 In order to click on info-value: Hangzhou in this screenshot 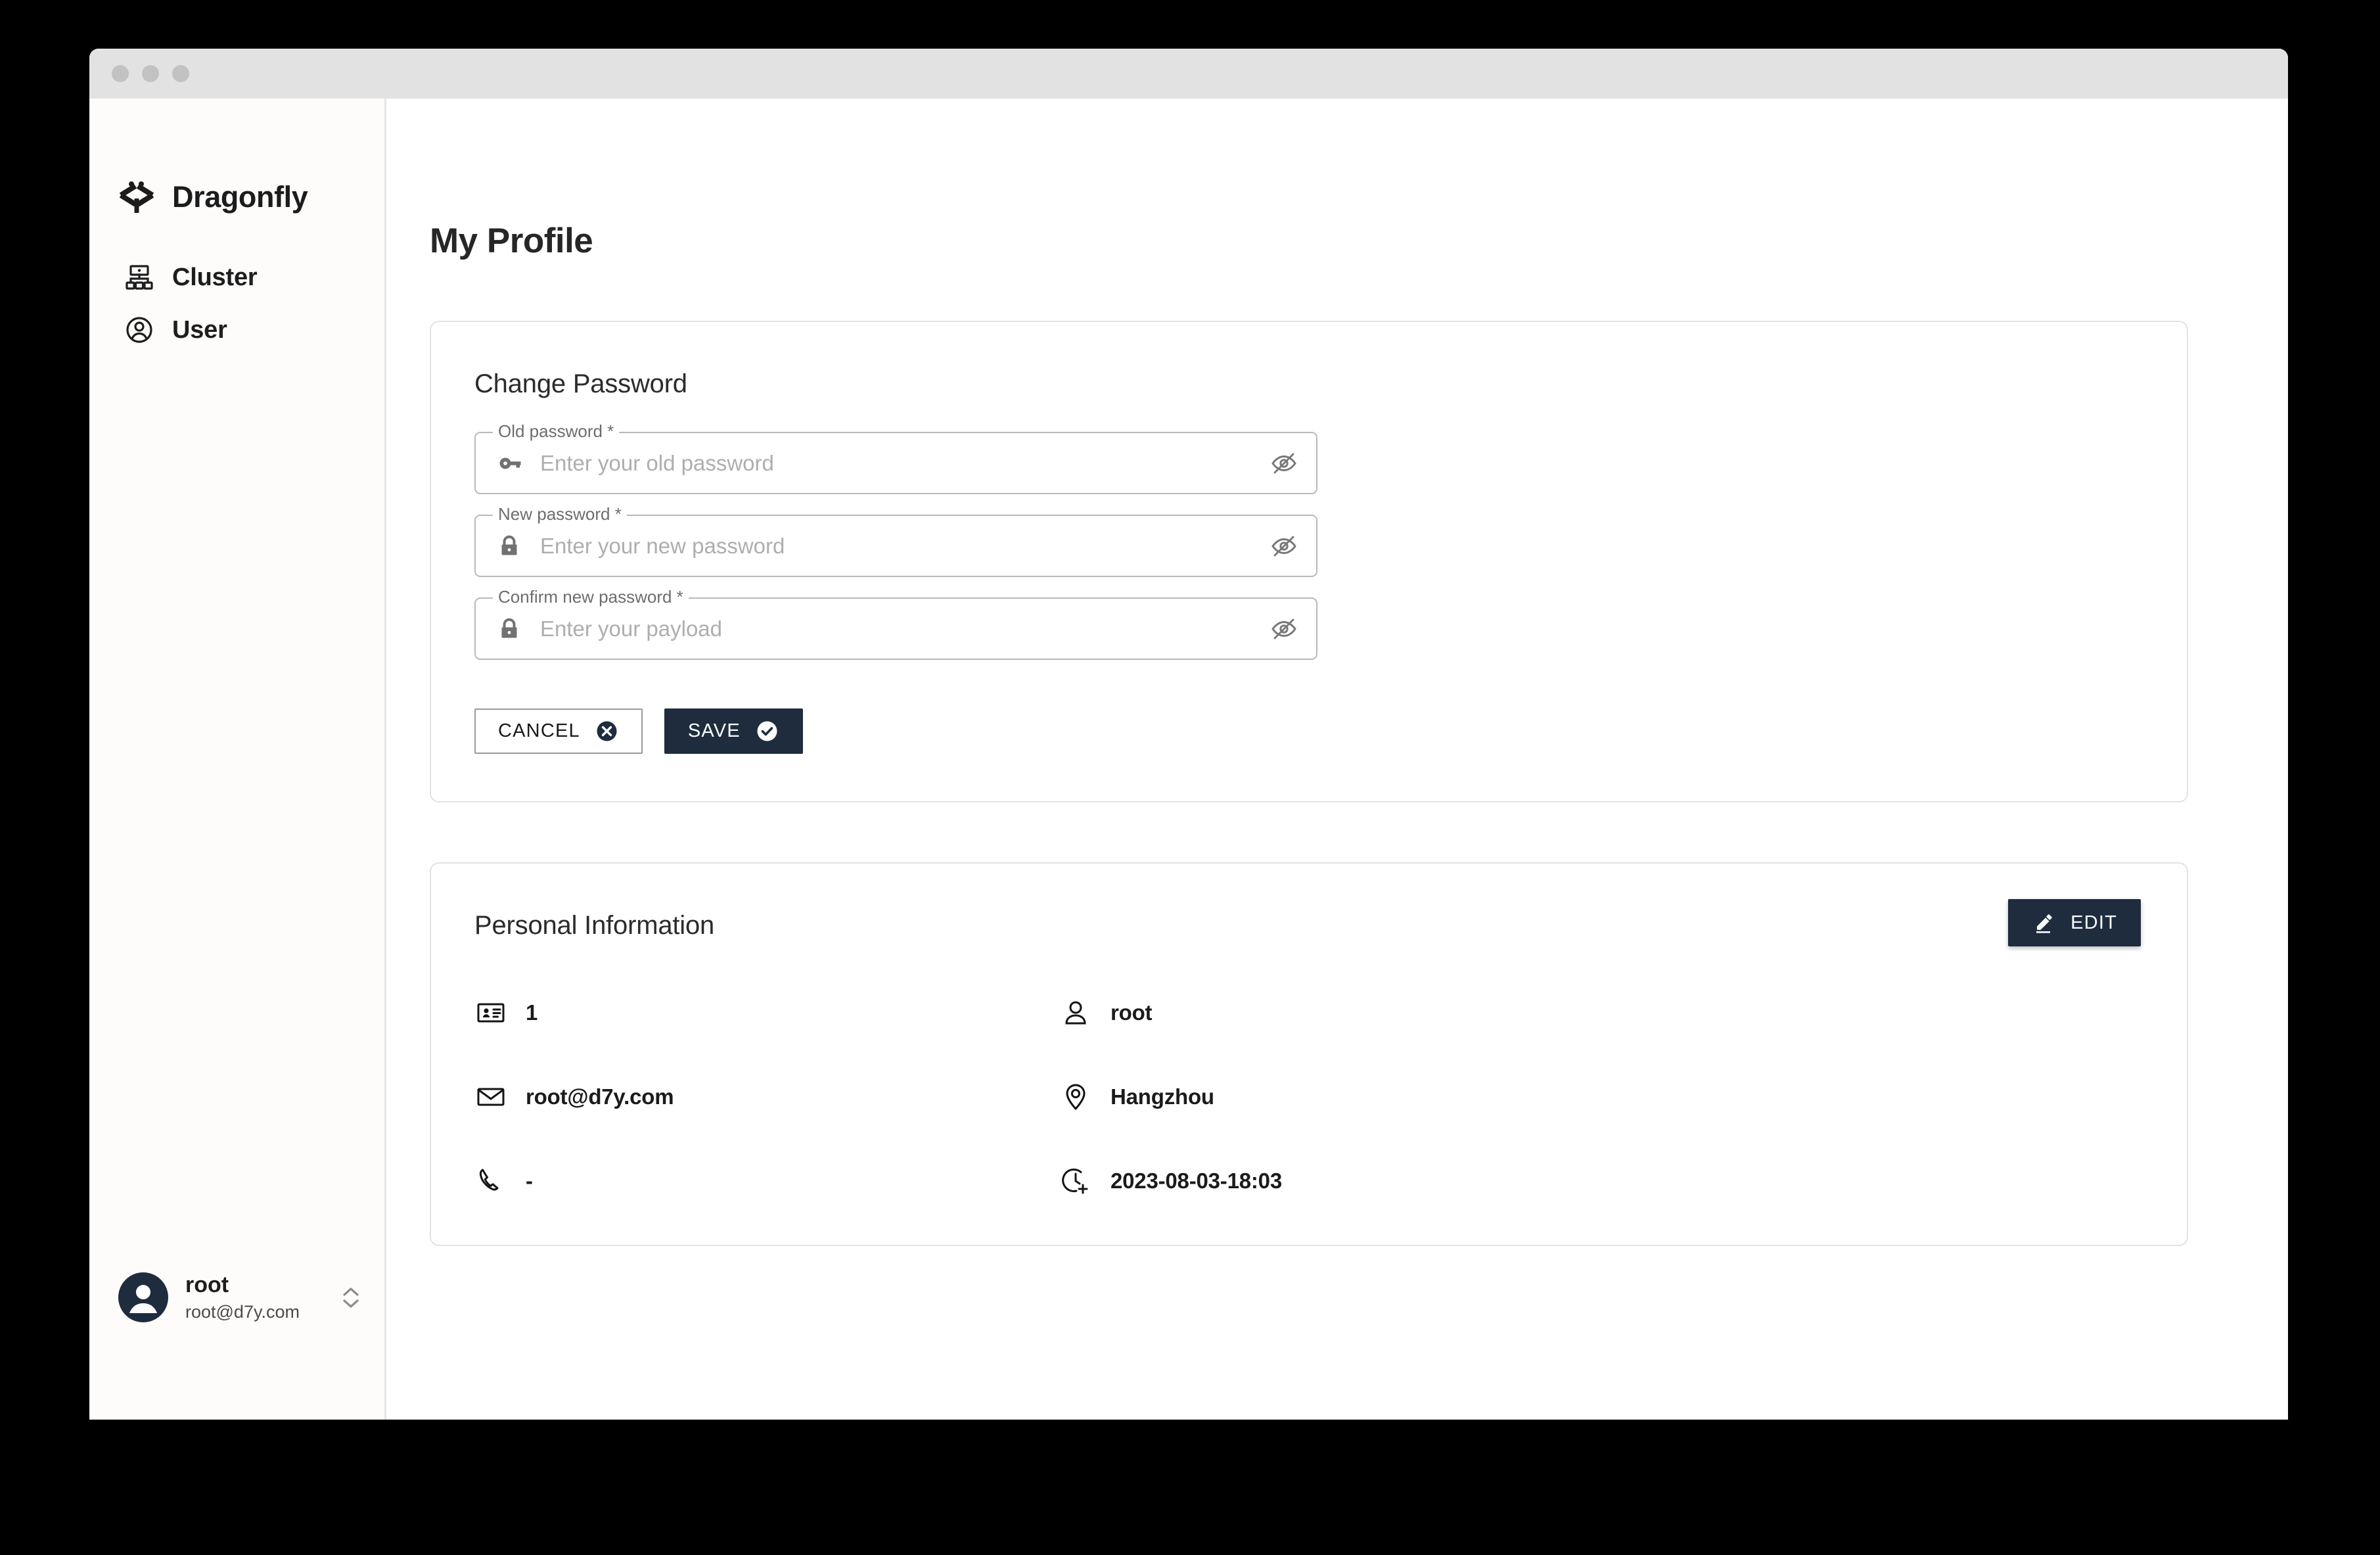, I will do `click(1162, 1096)`.